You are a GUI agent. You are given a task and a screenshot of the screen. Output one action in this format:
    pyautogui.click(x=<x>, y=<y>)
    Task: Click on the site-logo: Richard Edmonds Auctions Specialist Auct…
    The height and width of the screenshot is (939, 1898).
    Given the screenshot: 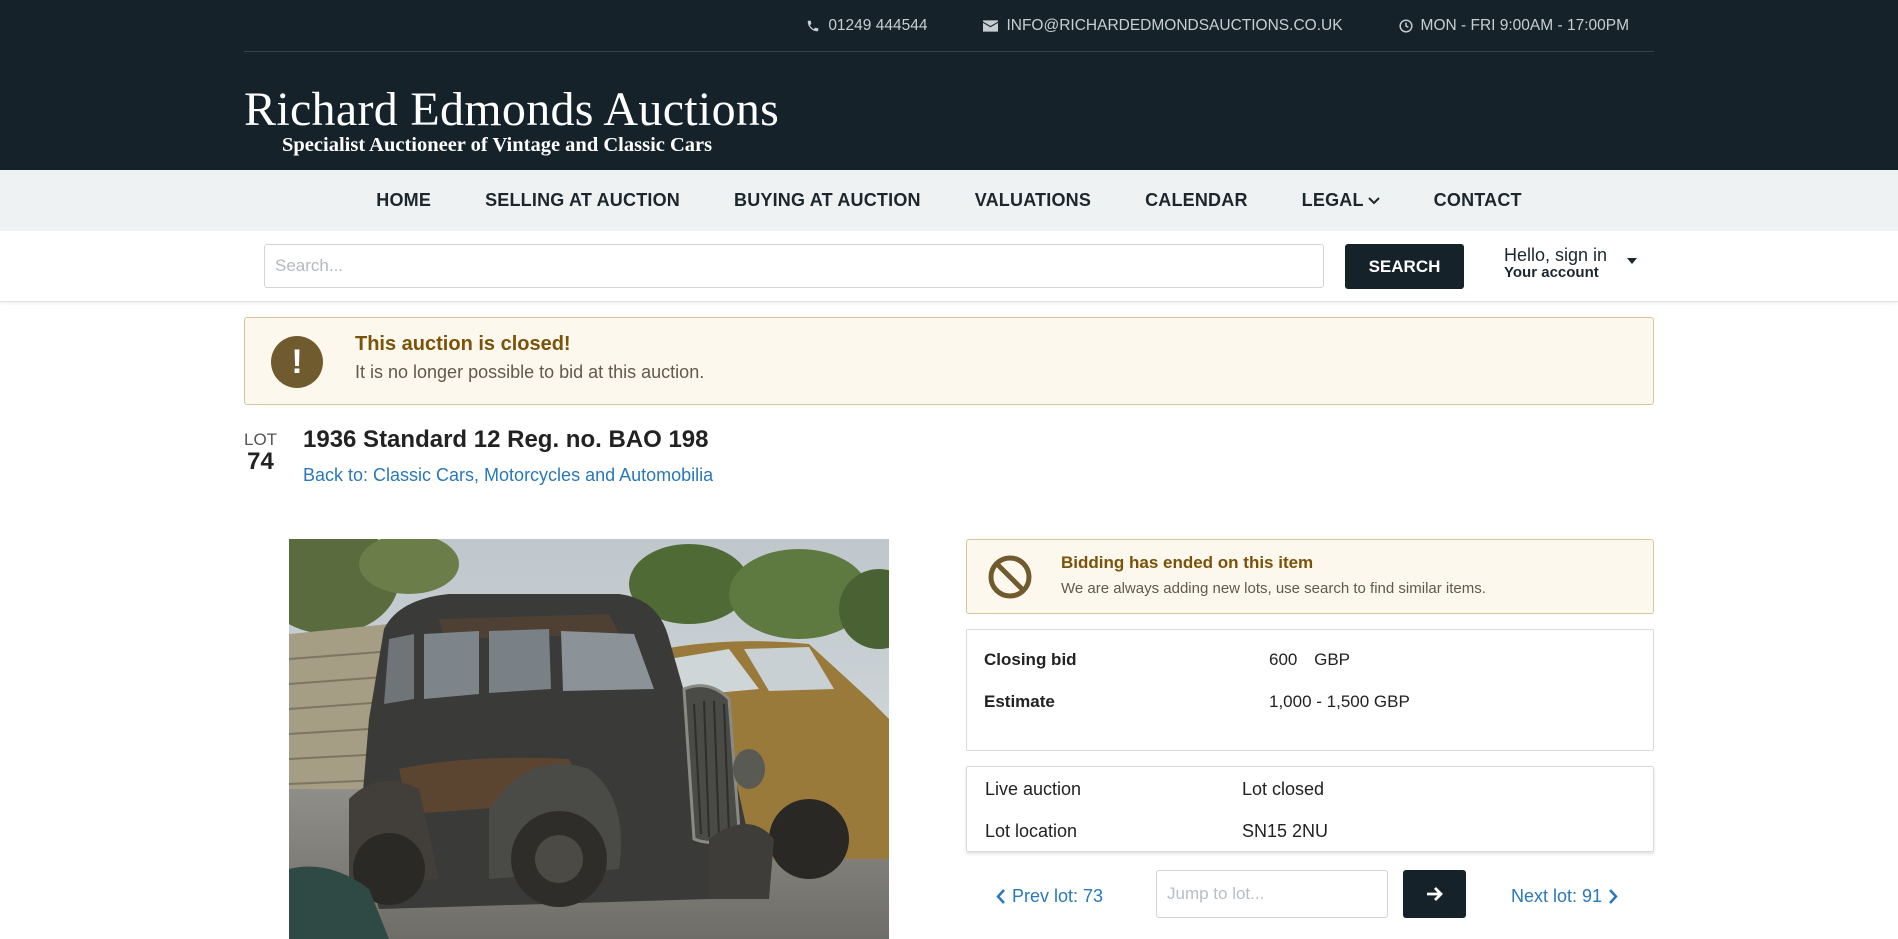 What is the action you would take?
    pyautogui.click(x=511, y=121)
    